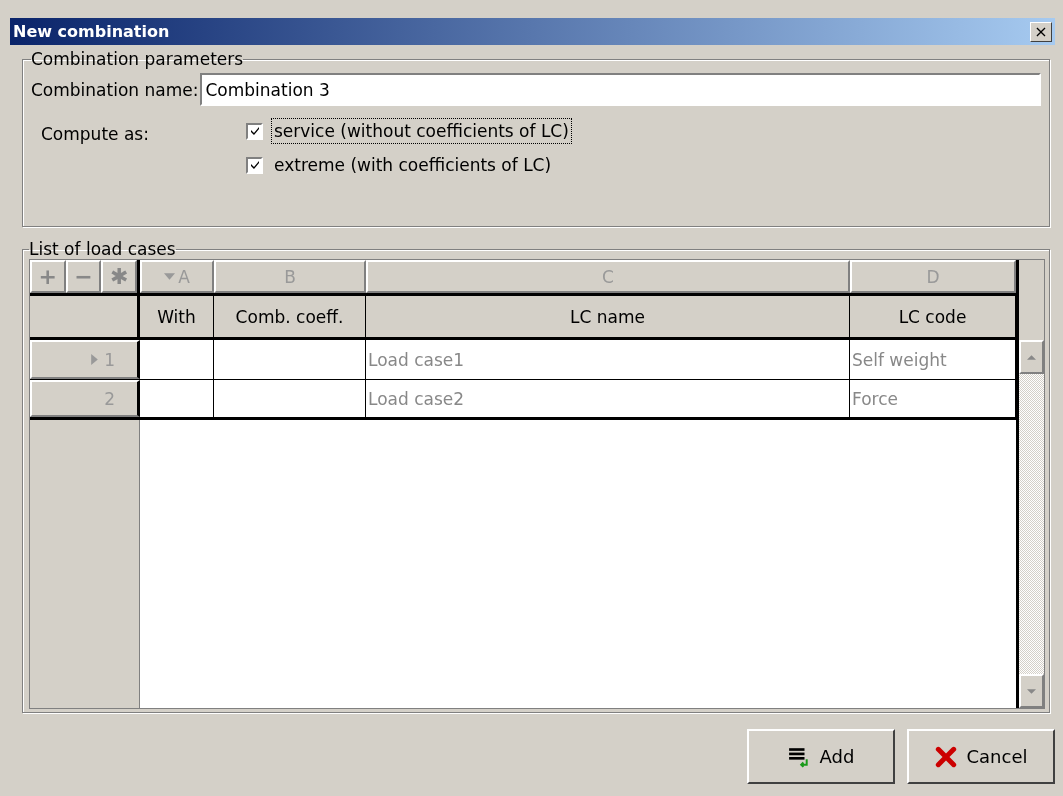 The width and height of the screenshot is (1063, 796). I want to click on scroll-down-button, so click(1031, 691).